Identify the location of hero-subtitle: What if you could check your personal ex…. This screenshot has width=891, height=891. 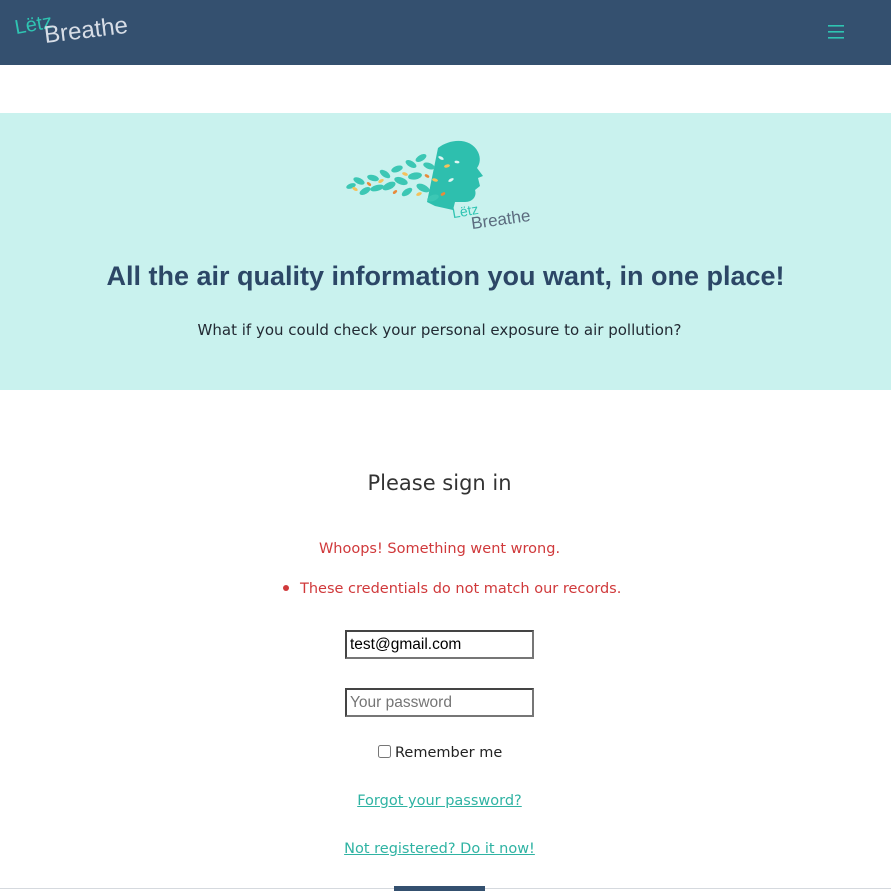
(439, 330).